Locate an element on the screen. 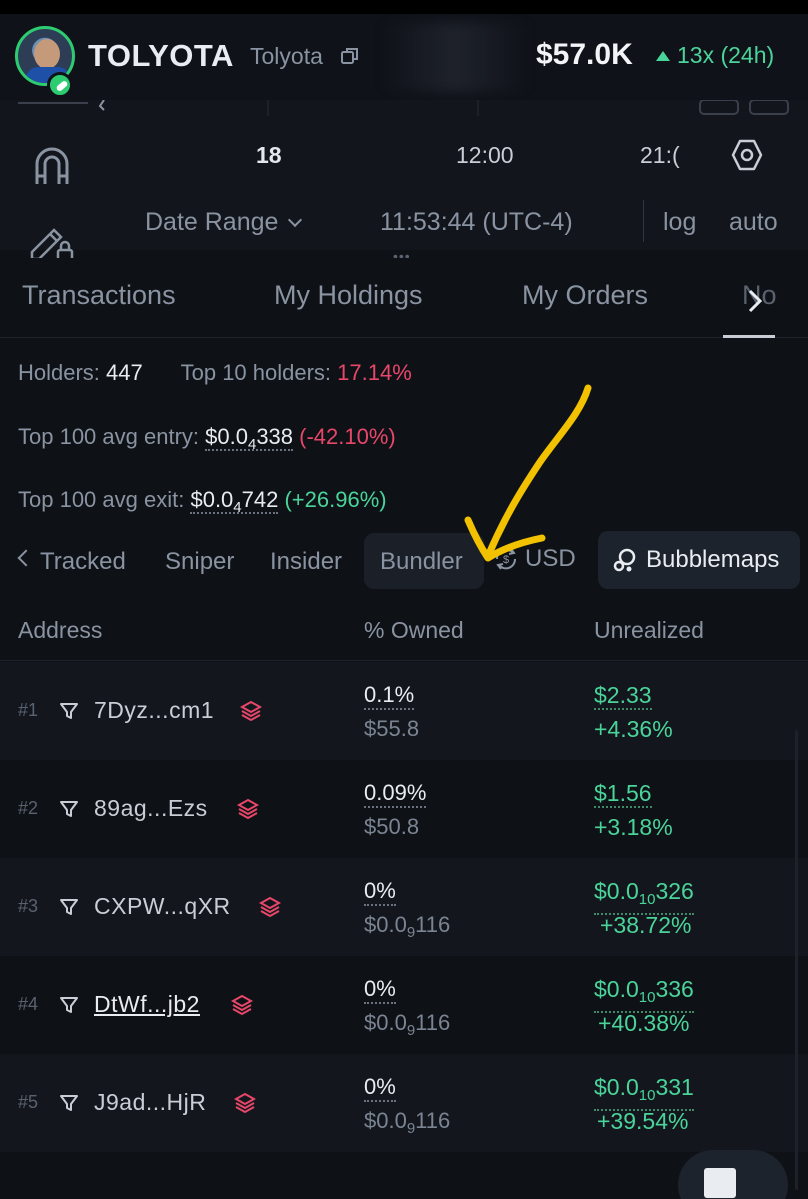 Image resolution: width=808 pixels, height=1199 pixels. column-header-unrealized: Unrealized is located at coordinates (649, 630).